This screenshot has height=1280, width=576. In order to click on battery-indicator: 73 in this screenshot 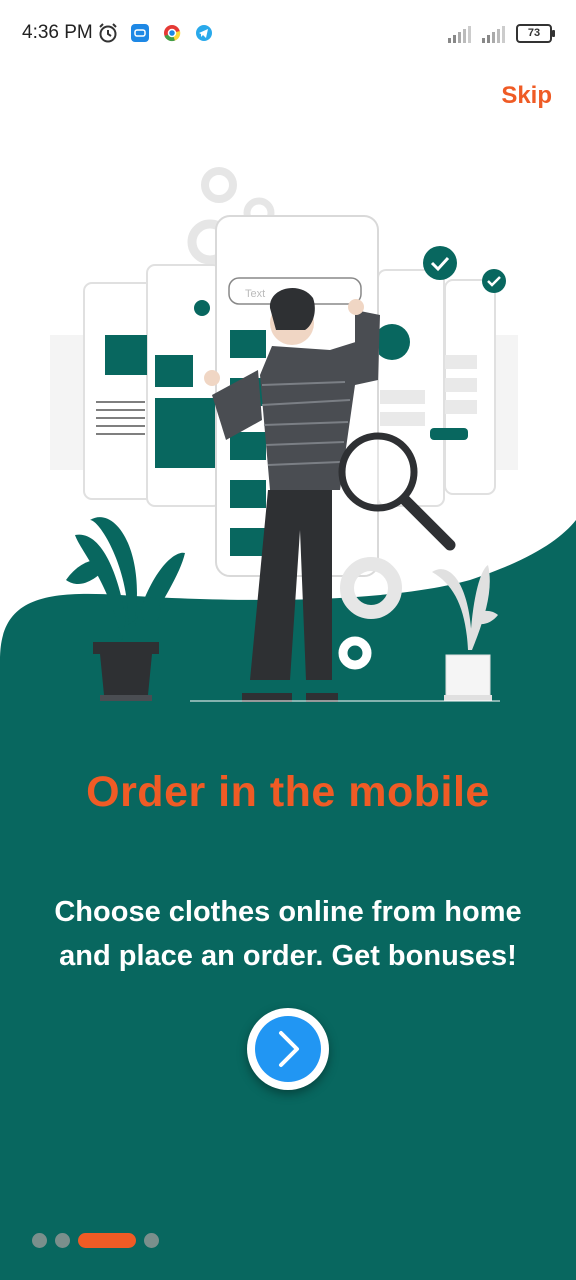, I will do `click(535, 33)`.